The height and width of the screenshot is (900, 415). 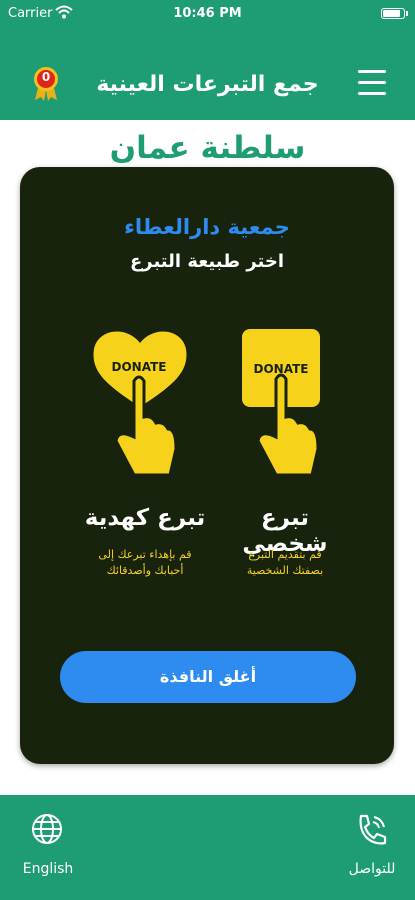 What do you see at coordinates (47, 829) in the screenshot?
I see `globe-icon` at bounding box center [47, 829].